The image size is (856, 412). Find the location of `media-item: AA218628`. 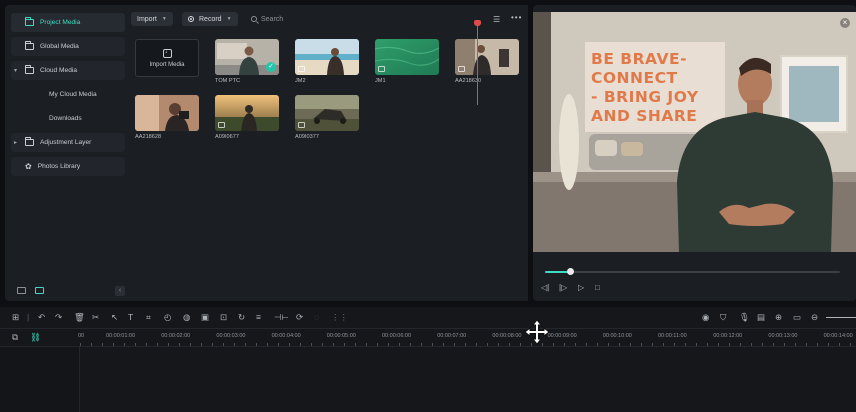

media-item: AA218628 is located at coordinates (167, 117).